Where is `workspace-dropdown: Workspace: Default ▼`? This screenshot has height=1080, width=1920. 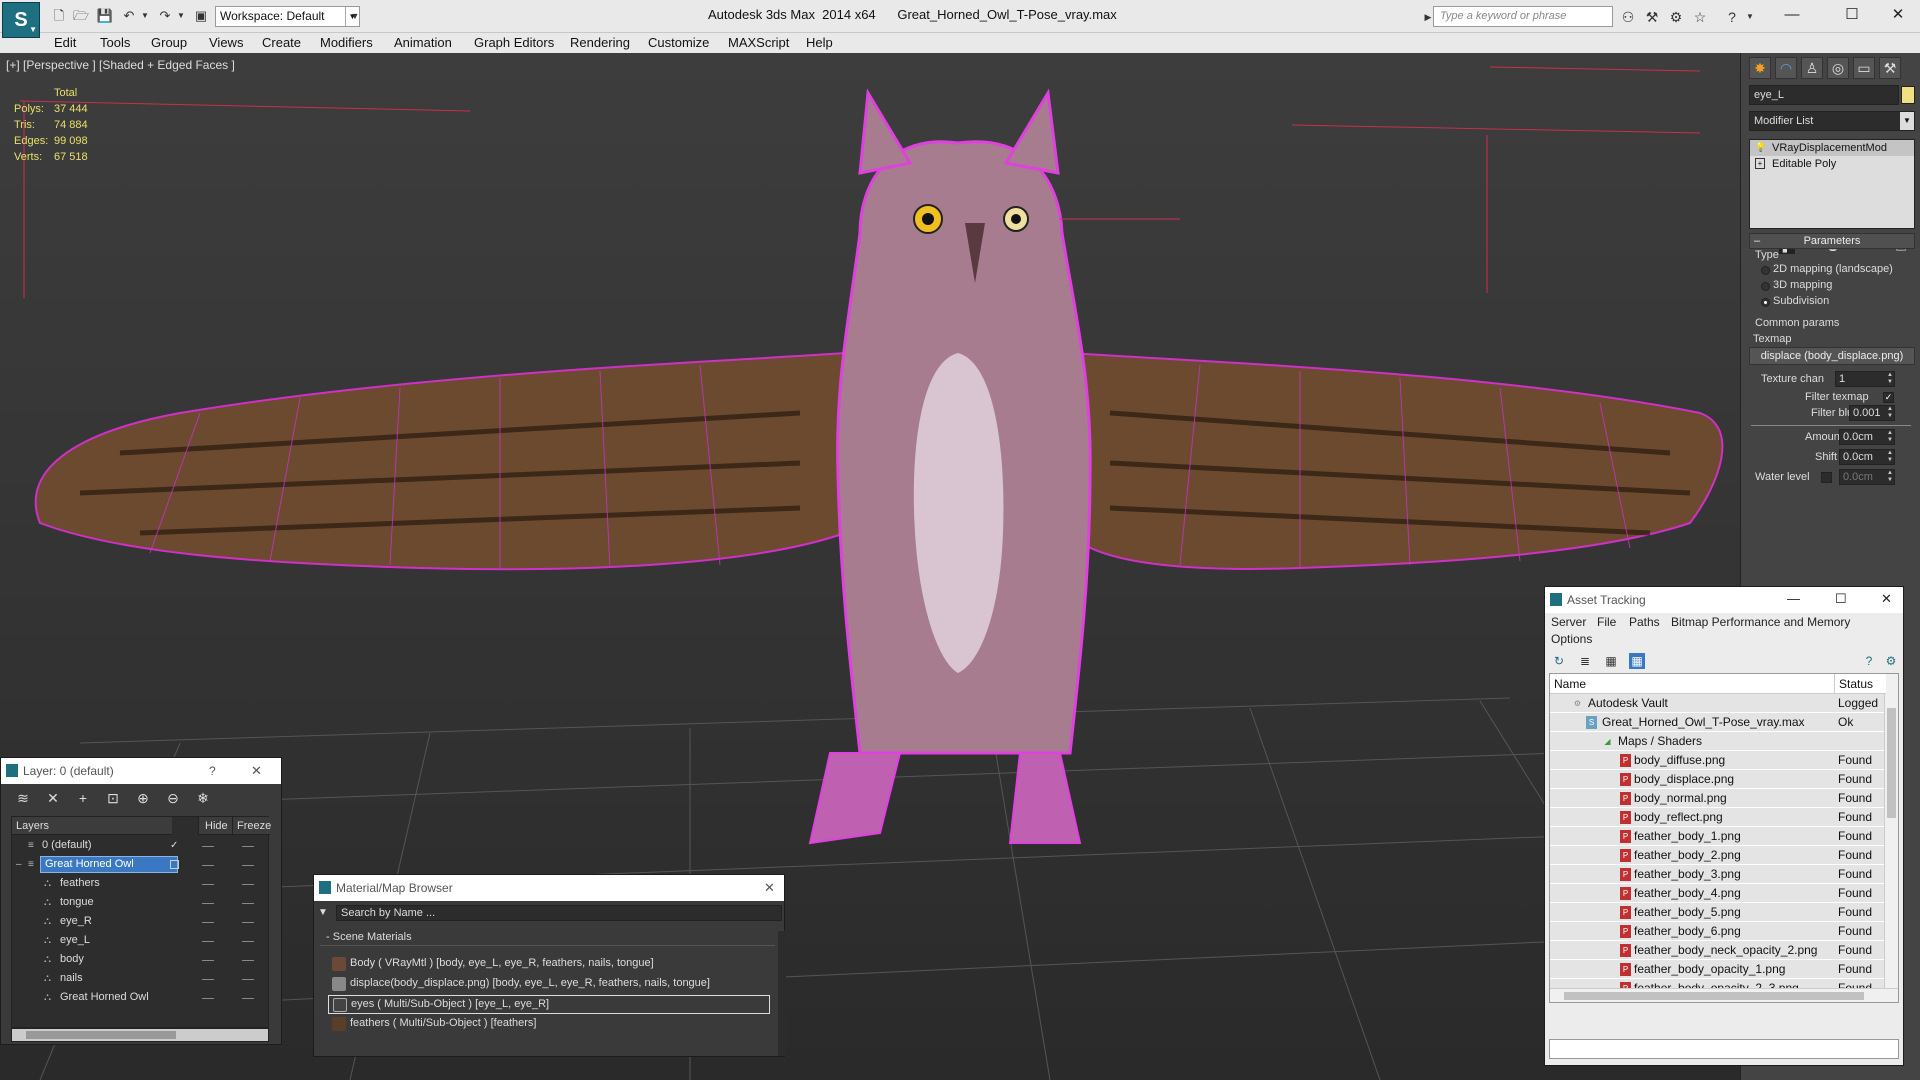
workspace-dropdown: Workspace: Default ▼ is located at coordinates (287, 16).